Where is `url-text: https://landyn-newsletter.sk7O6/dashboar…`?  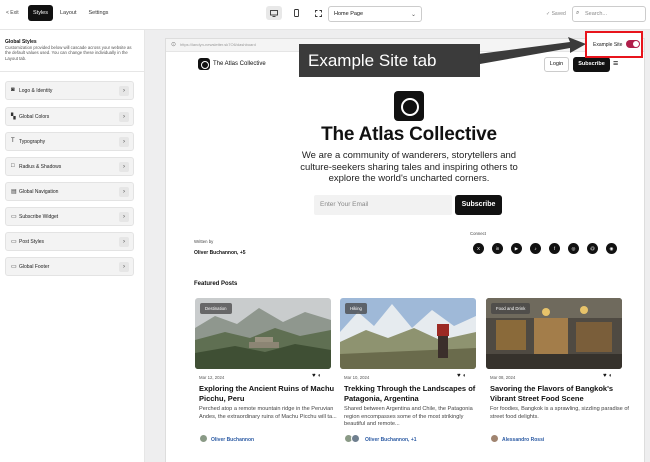 url-text: https://landyn-newsletter.sk7O6/dashboar… is located at coordinates (218, 44).